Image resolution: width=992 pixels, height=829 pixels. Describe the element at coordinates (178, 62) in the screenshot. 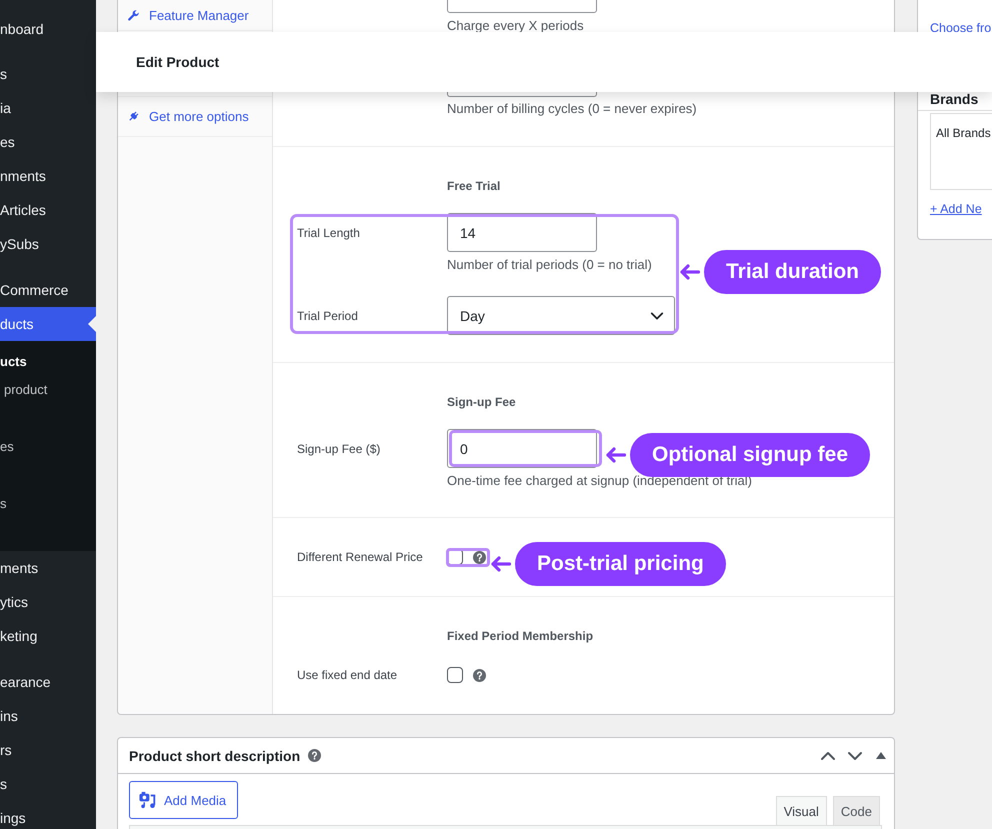

I see `page-title: Edit Product` at that location.